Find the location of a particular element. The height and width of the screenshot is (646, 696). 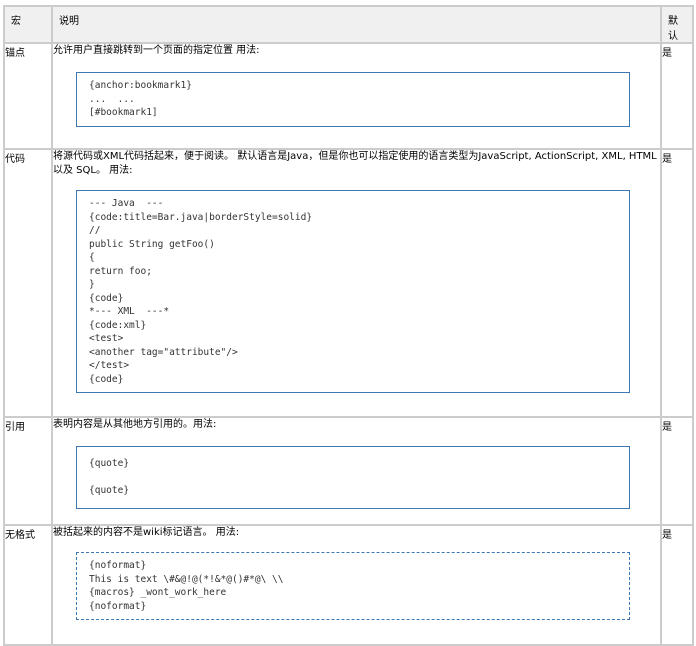

macro-description-cell: 表明内容是从其他地方引用的。用法: {quote} {quote} is located at coordinates (356, 471).